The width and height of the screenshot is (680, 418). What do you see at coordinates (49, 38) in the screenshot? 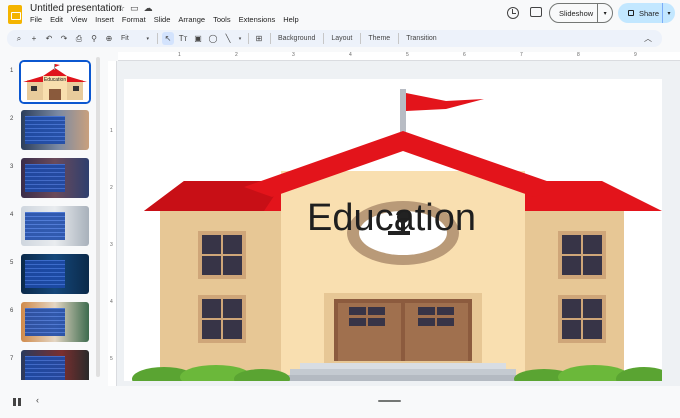
I see `undo-icon: ↶` at bounding box center [49, 38].